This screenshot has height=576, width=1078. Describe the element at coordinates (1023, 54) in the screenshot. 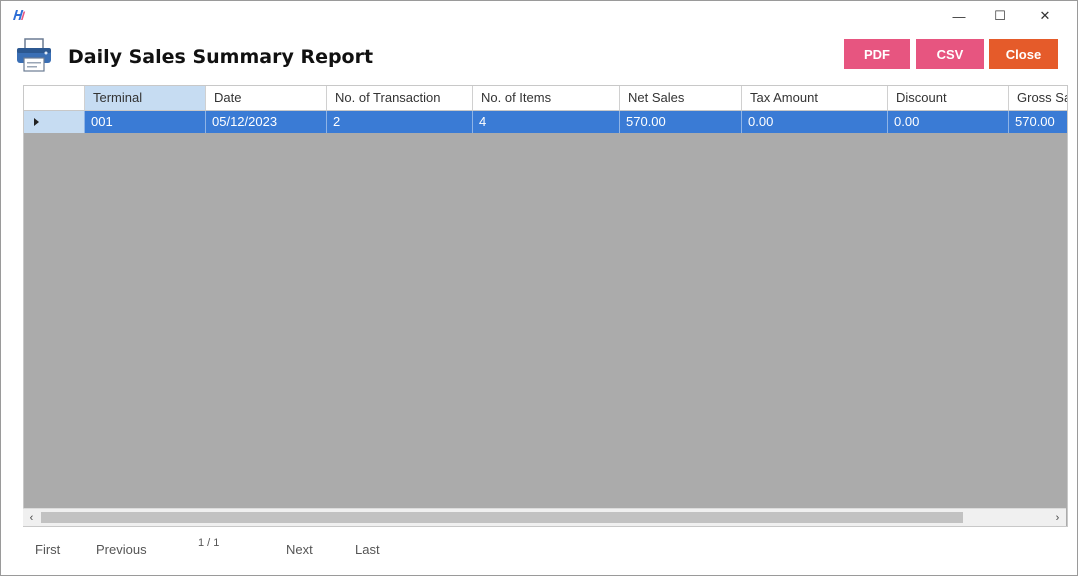

I see `close-button: Close` at that location.